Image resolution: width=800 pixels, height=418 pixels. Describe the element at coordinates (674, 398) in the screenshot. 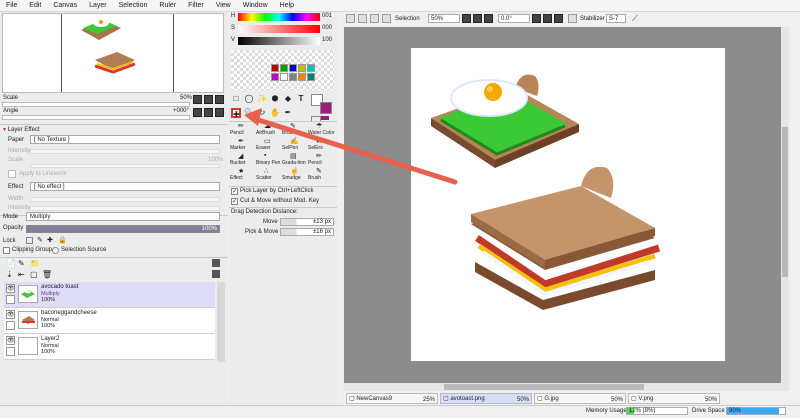

I see `canvas-tab: ▢ V.png 50%` at that location.